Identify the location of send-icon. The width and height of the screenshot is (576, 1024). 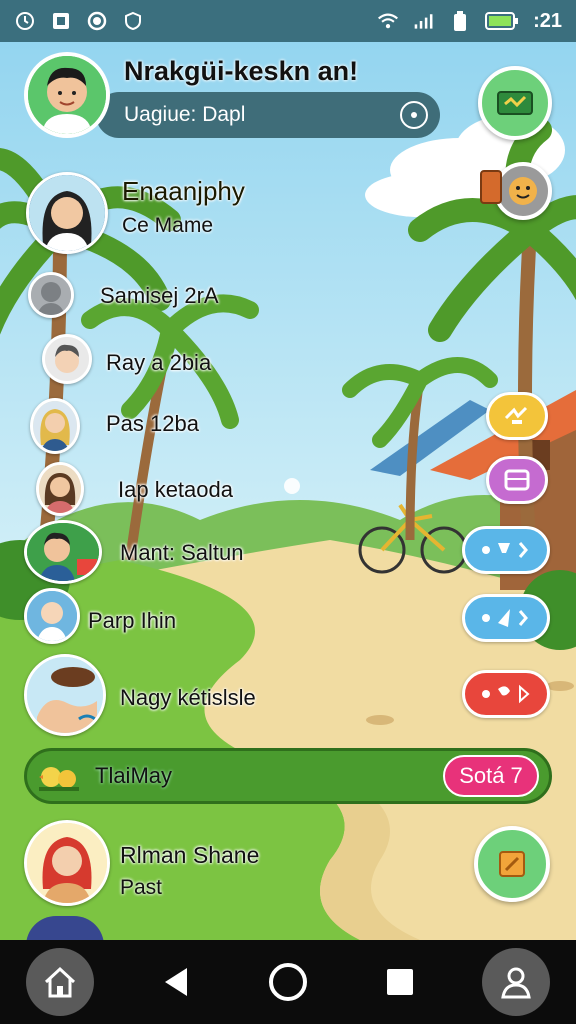
(505, 618).